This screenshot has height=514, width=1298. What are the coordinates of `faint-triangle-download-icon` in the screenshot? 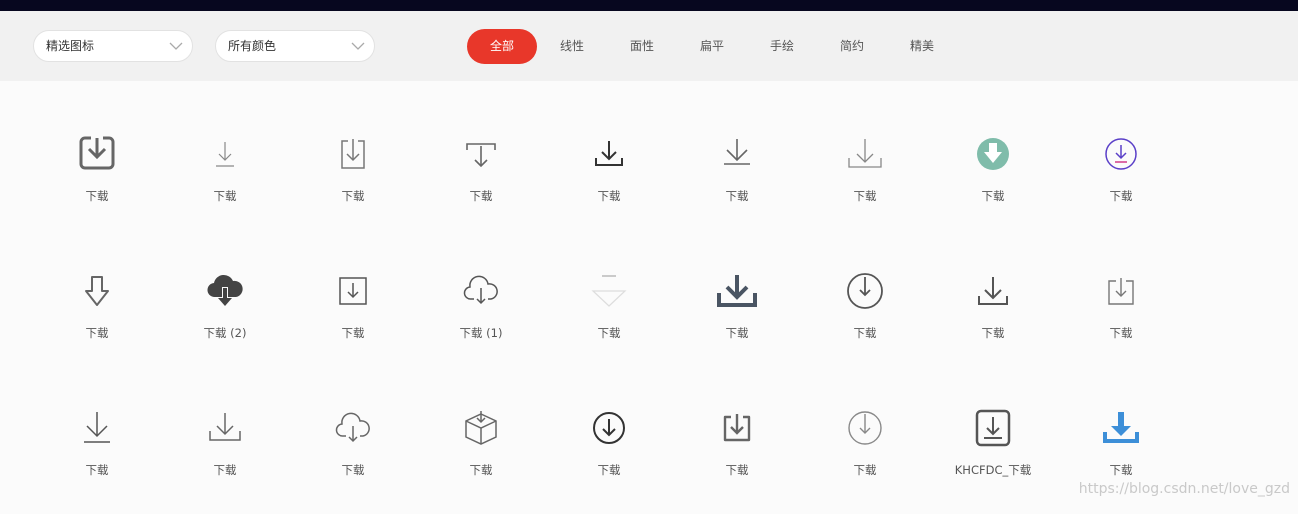 It's located at (609, 291).